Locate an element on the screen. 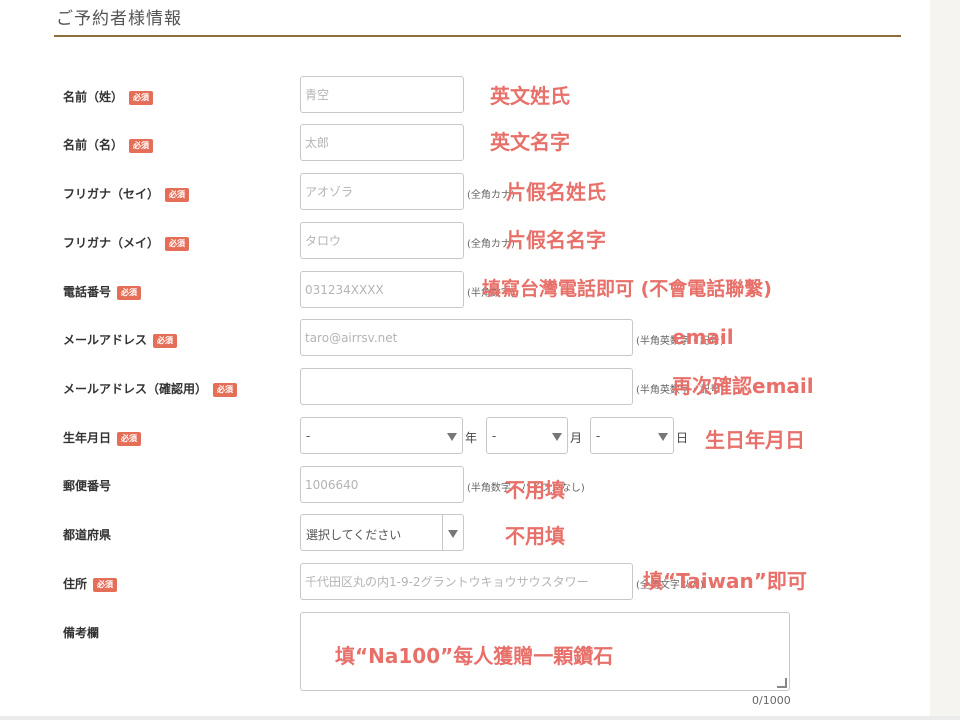 This screenshot has width=960, height=720. page-footer-strip is located at coordinates (480, 718).